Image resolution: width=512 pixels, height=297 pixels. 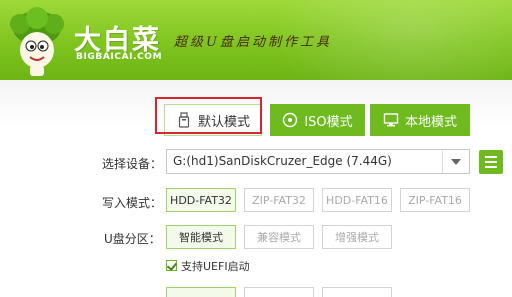 What do you see at coordinates (279, 237) in the screenshot?
I see `partition-compatible-mode: 兼容模式` at bounding box center [279, 237].